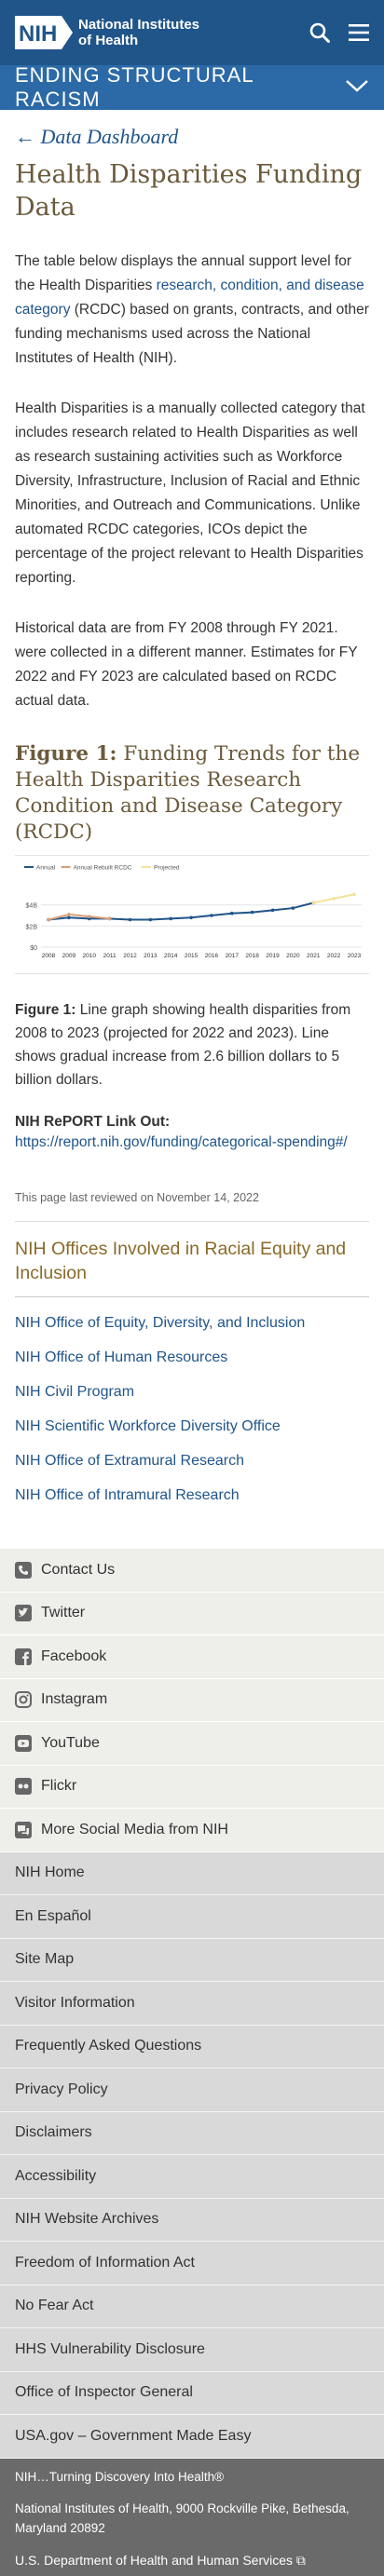 The height and width of the screenshot is (2576, 384). What do you see at coordinates (192, 1873) in the screenshot?
I see `footer-link: NIH Home` at bounding box center [192, 1873].